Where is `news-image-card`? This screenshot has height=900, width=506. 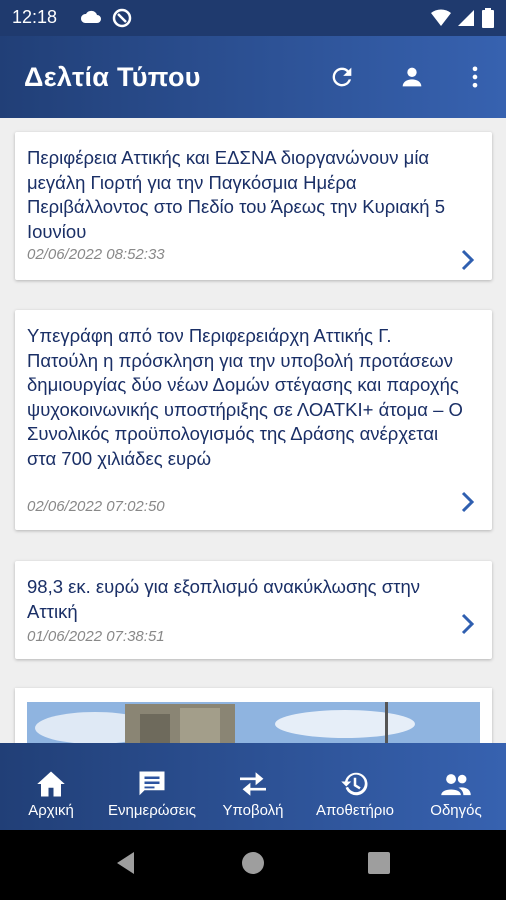 news-image-card is located at coordinates (253, 715).